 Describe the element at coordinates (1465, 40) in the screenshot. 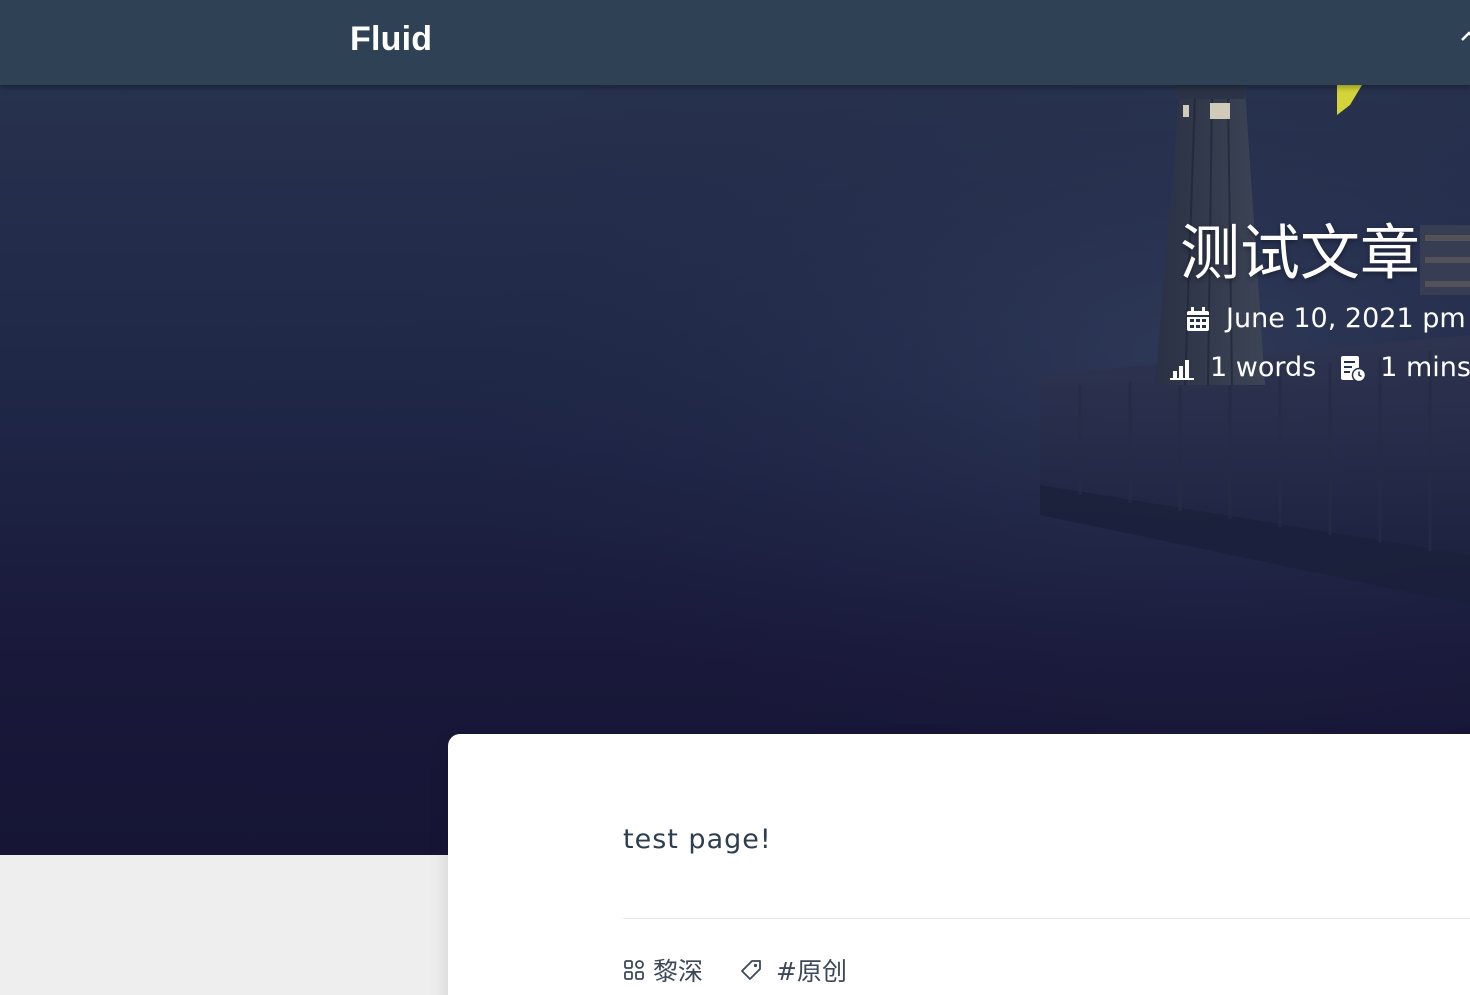

I see `home-icon` at that location.